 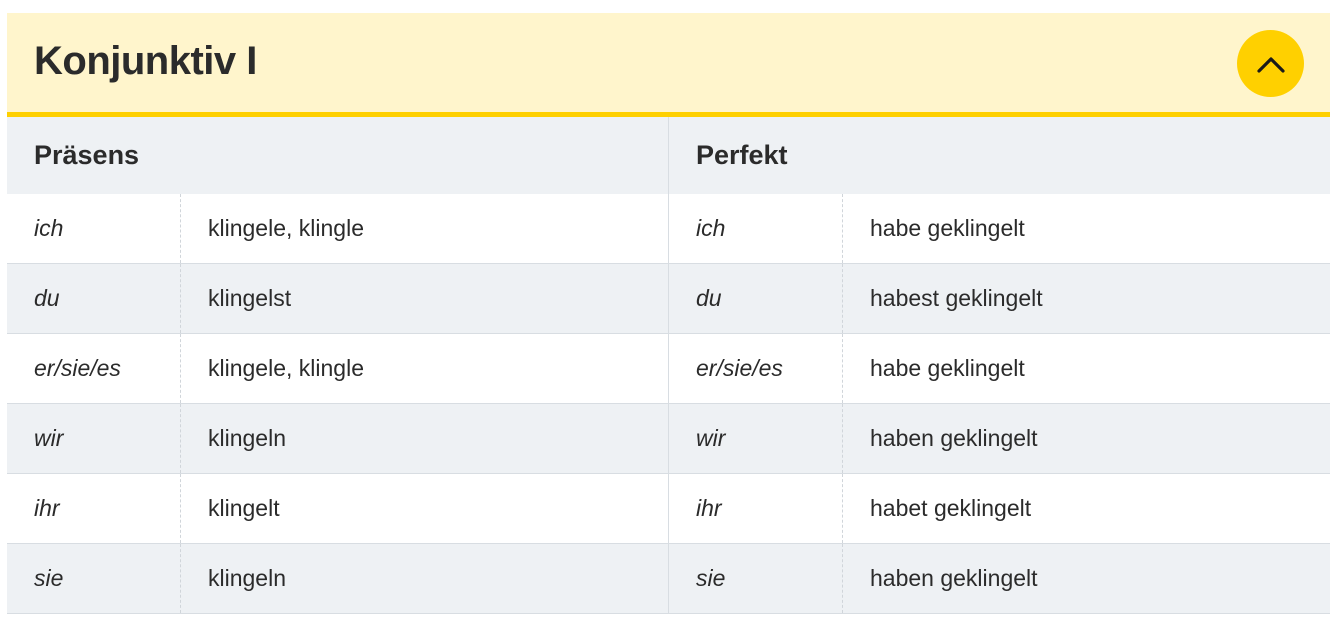 I want to click on table-row: ich klingele, klingle, so click(x=337, y=229).